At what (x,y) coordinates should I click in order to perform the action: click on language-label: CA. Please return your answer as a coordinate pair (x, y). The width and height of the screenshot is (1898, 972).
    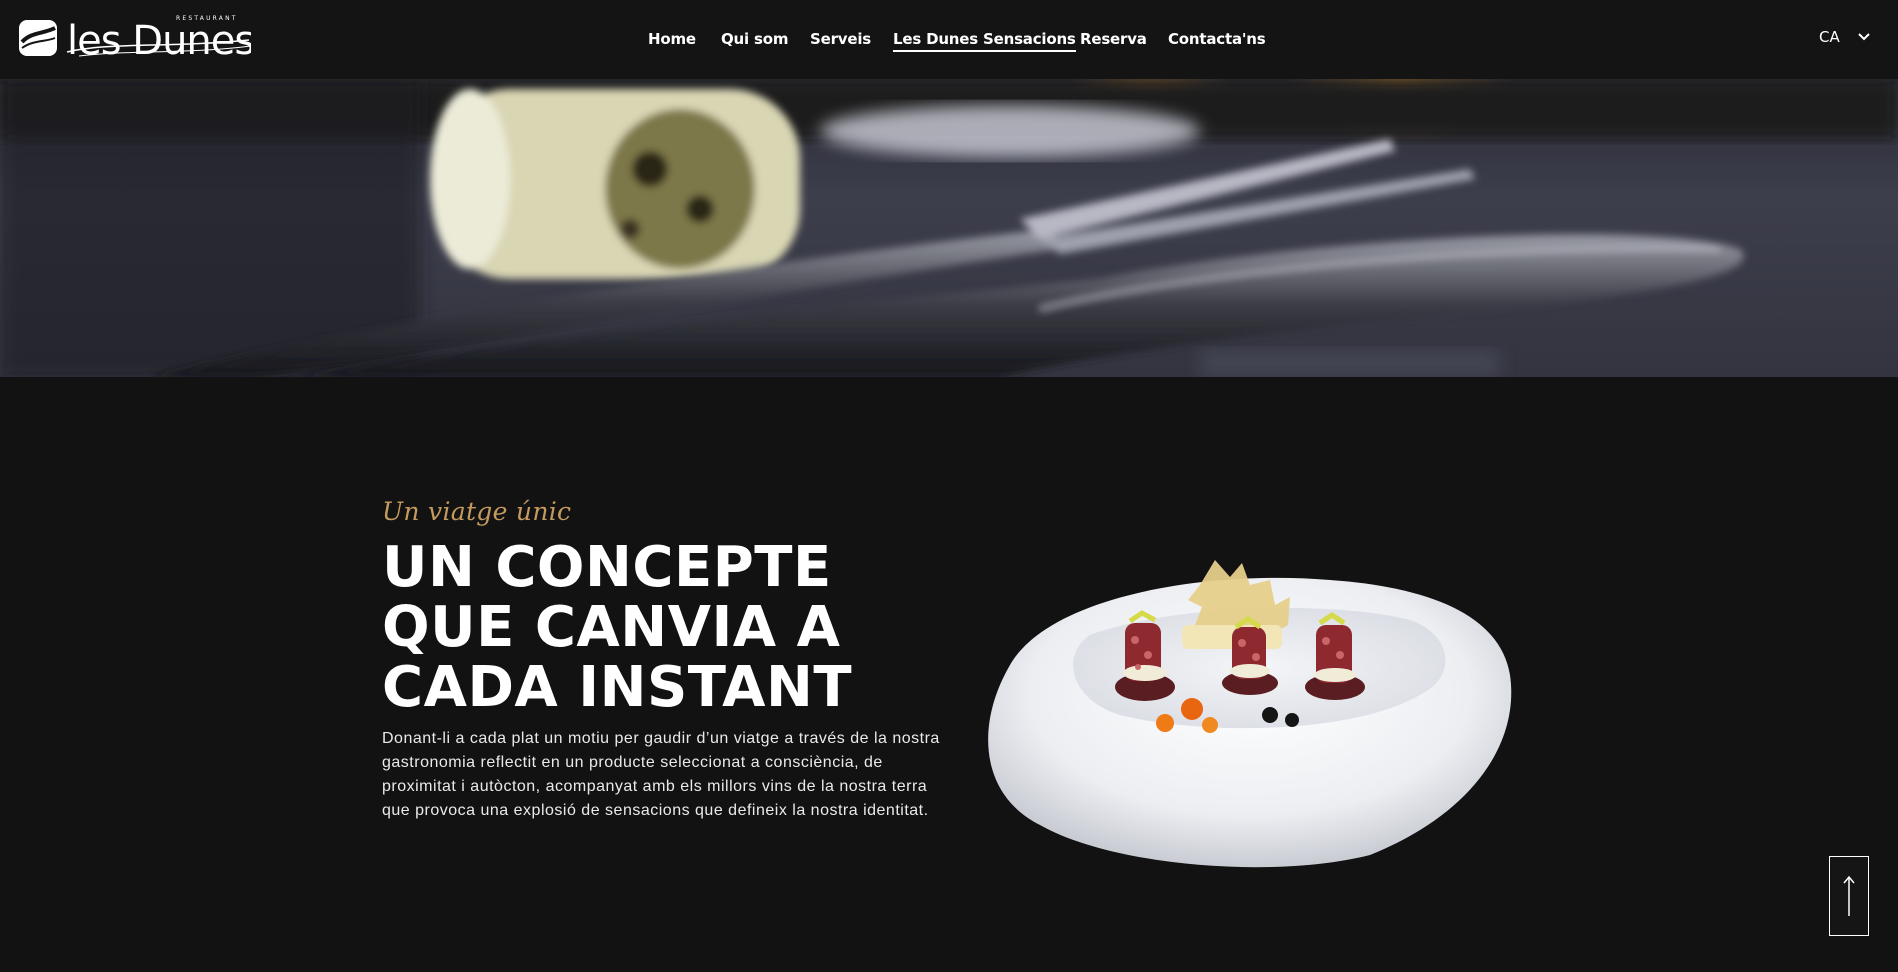
    Looking at the image, I should click on (1829, 37).